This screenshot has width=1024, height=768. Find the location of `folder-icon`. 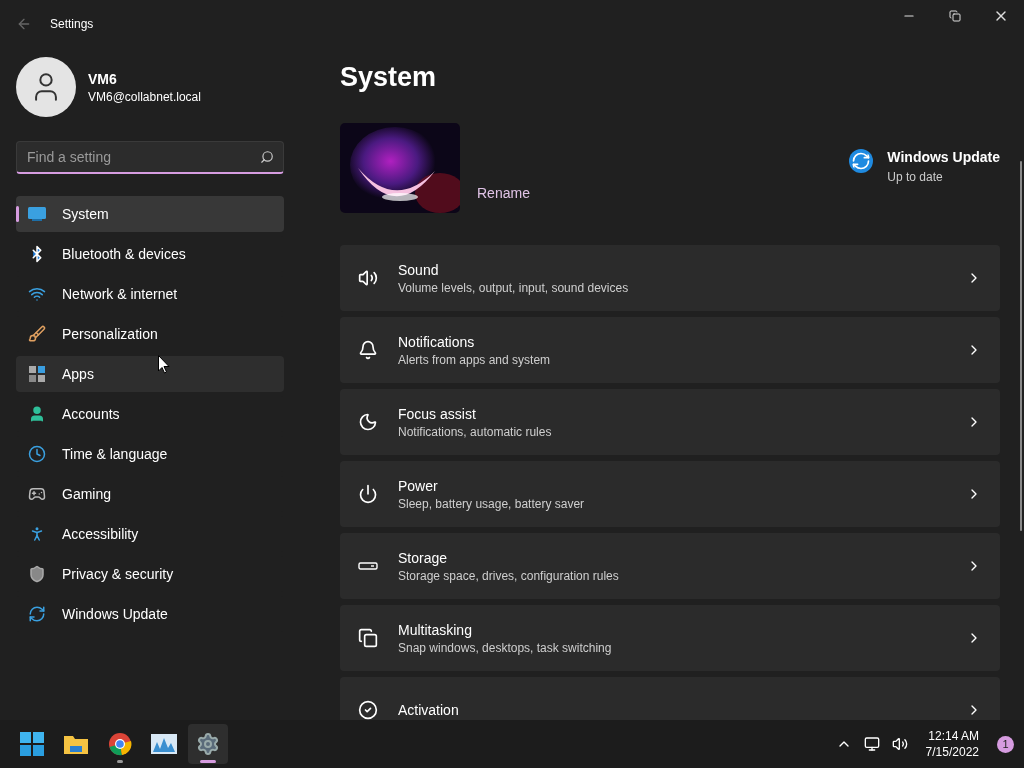

folder-icon is located at coordinates (76, 744).